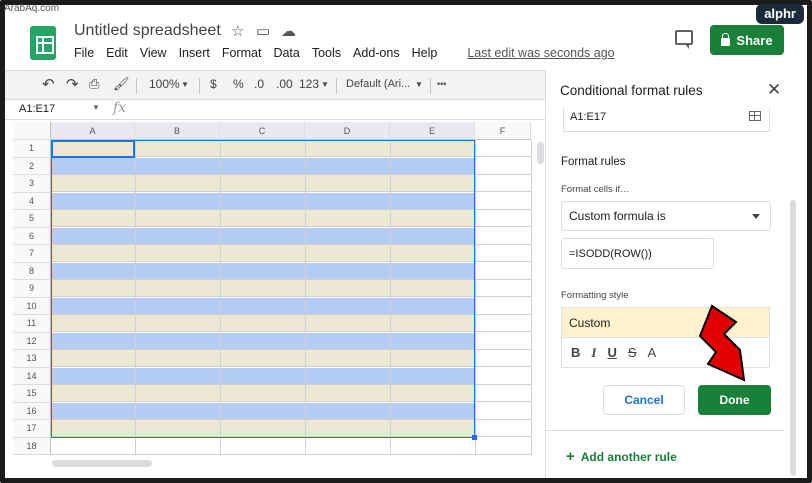 This screenshot has height=483, width=812. Describe the element at coordinates (722, 343) in the screenshot. I see `red-arrow-annotation` at that location.